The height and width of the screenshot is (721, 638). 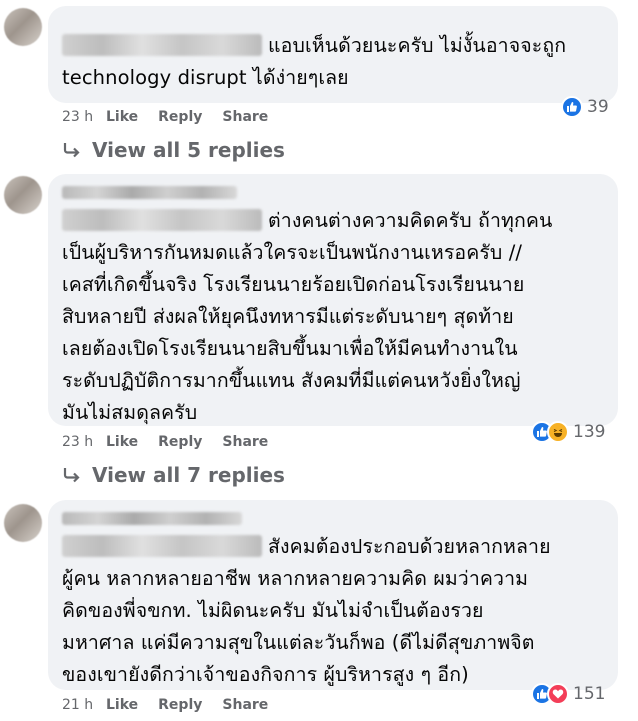 I want to click on love-reaction-icon, so click(x=558, y=694).